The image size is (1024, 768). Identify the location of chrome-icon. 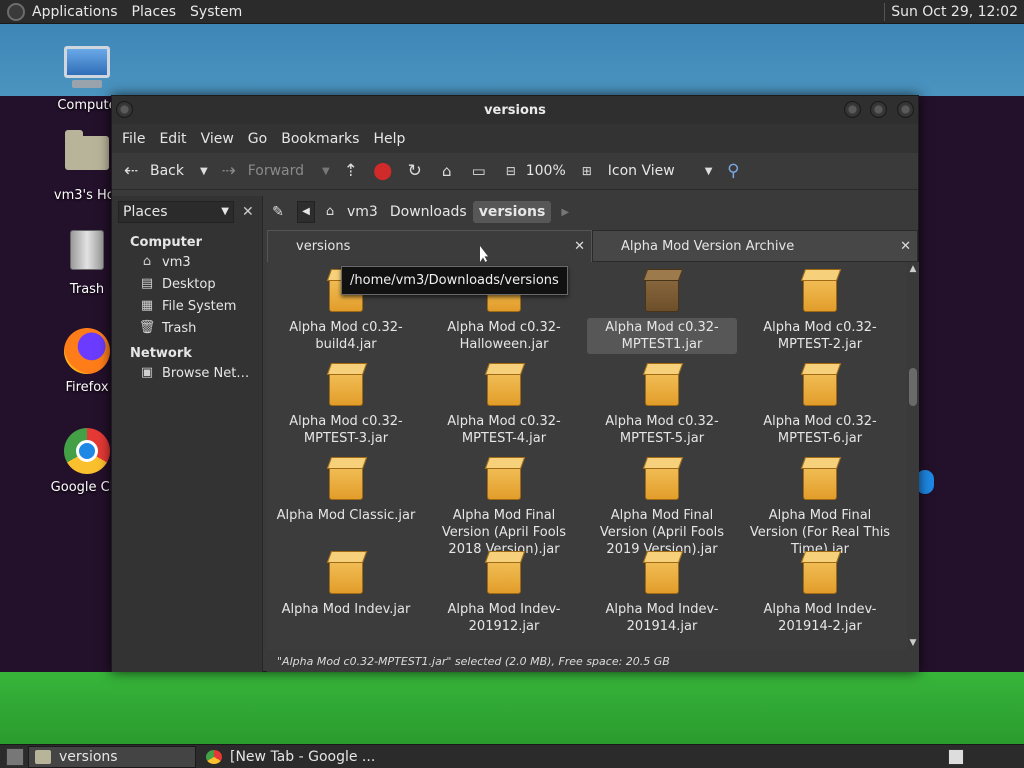
(87, 452).